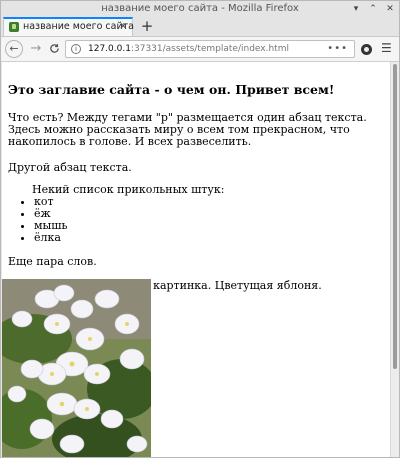 Image resolution: width=400 pixels, height=458 pixels. I want to click on reload-button, so click(54, 49).